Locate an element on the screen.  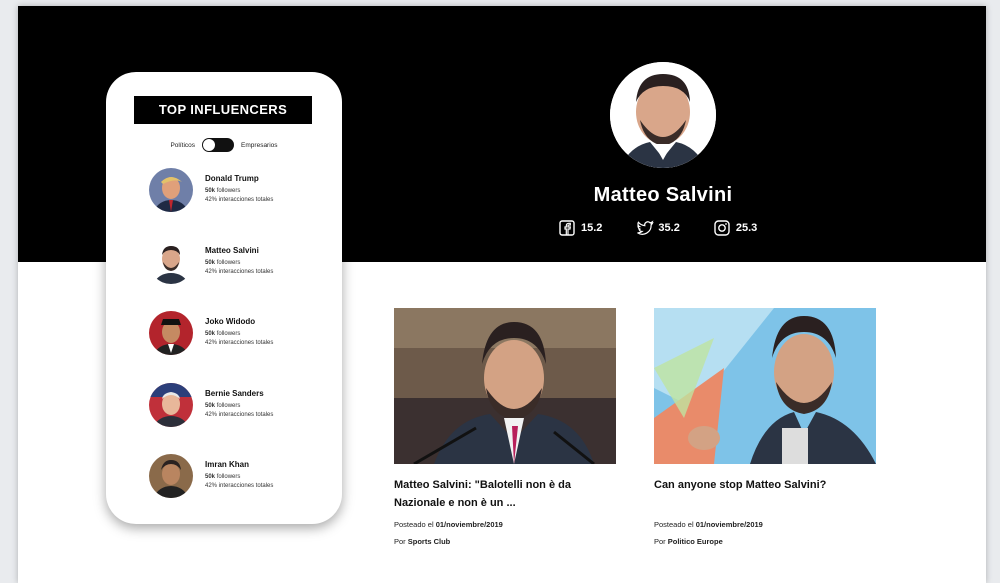
facebook-stat: 15.2 is located at coordinates (580, 228).